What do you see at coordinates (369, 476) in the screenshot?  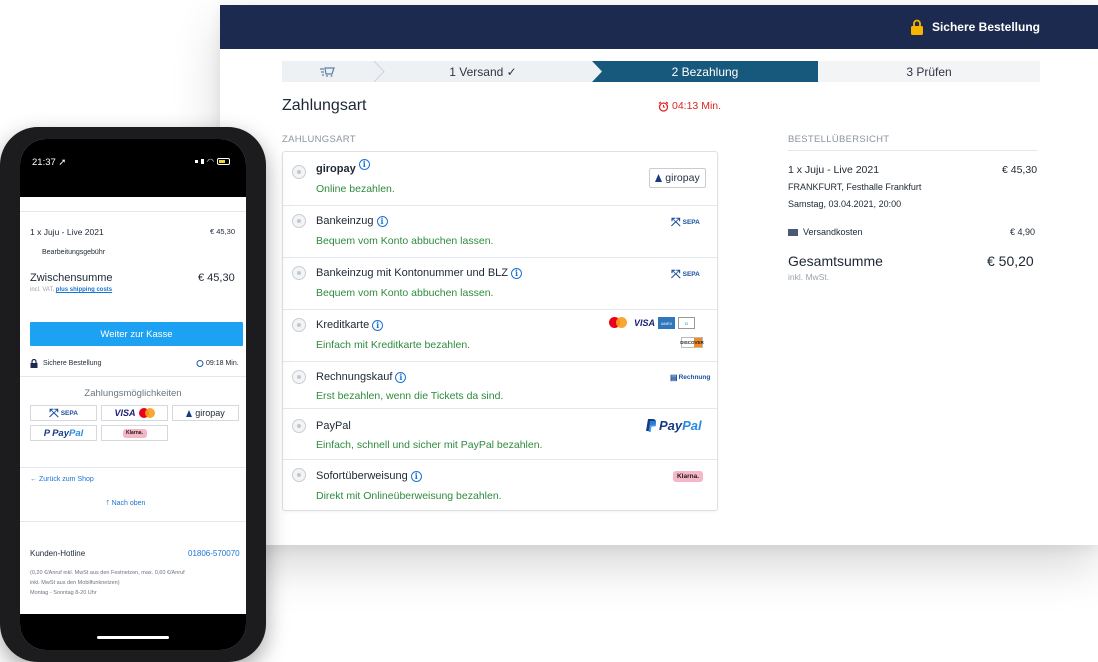 I see `payment-name: Sofortüberweisung i` at bounding box center [369, 476].